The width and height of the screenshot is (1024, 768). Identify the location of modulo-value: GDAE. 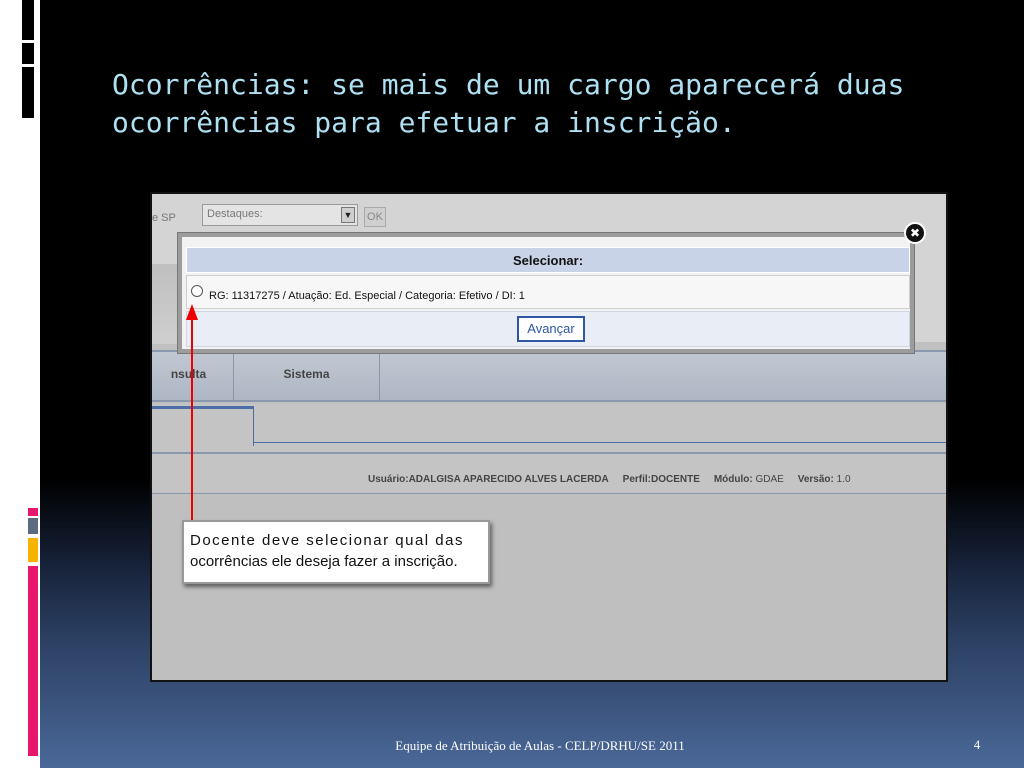
(769, 479).